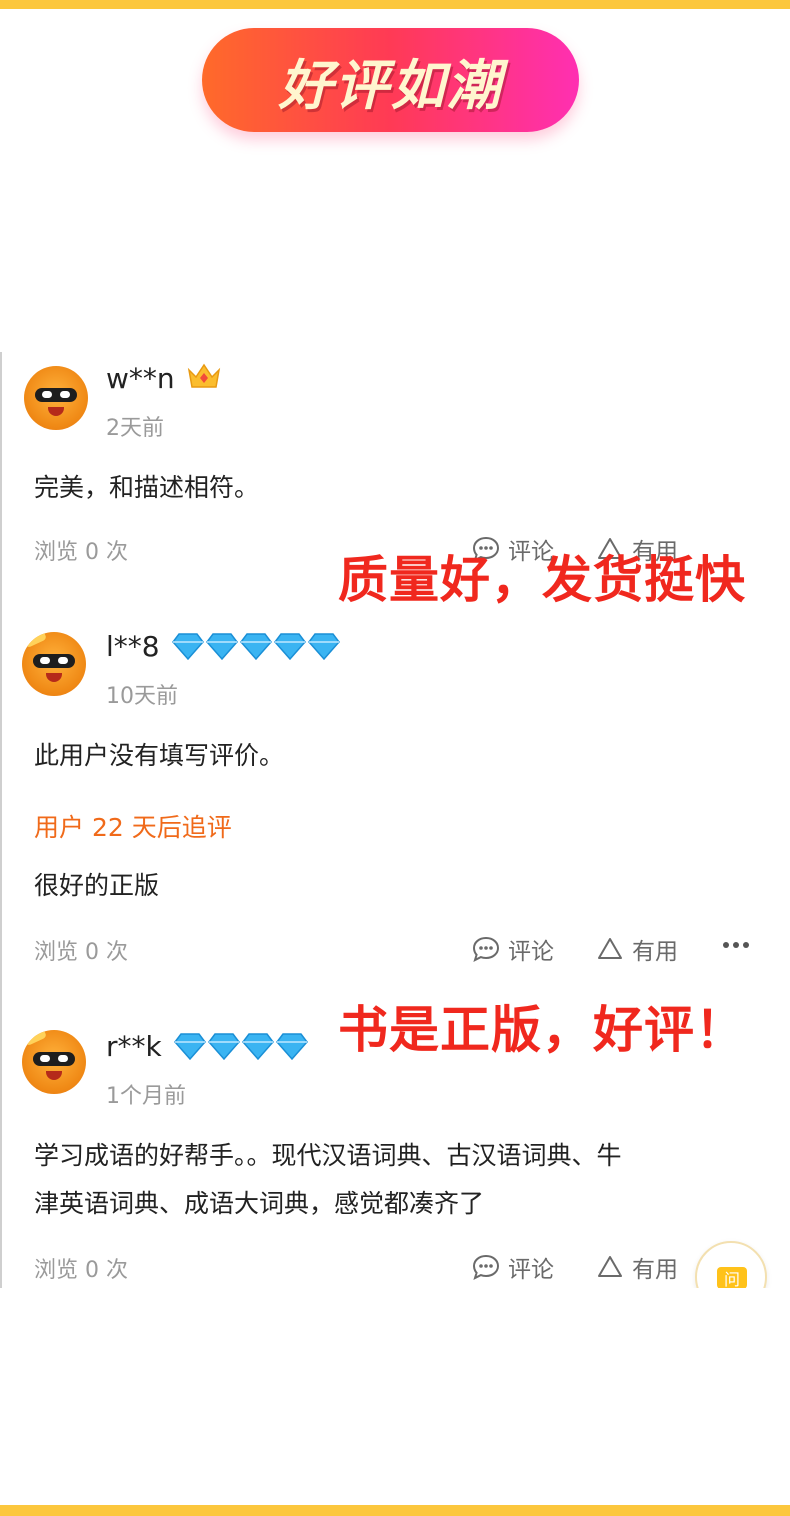 The height and width of the screenshot is (1516, 790). What do you see at coordinates (204, 375) in the screenshot?
I see `crown-icon` at bounding box center [204, 375].